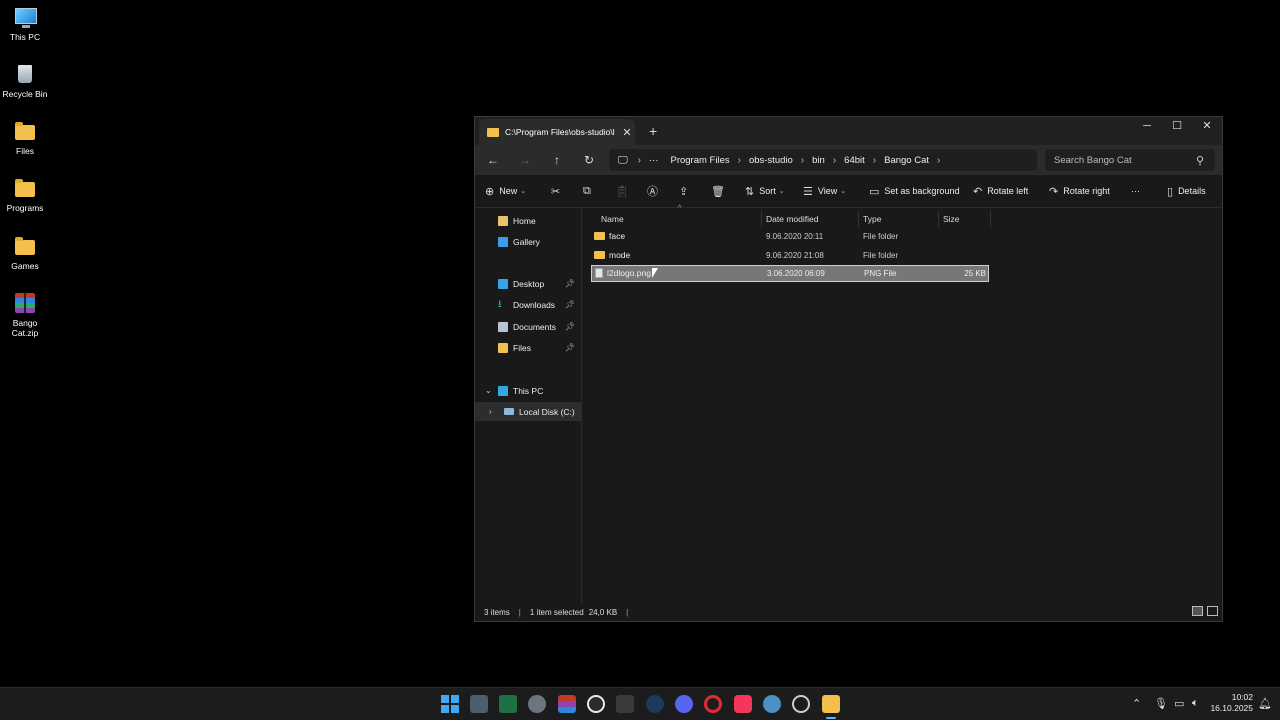 The height and width of the screenshot is (720, 1280). What do you see at coordinates (720, 191) in the screenshot?
I see `delete-button: 🗑︎` at bounding box center [720, 191].